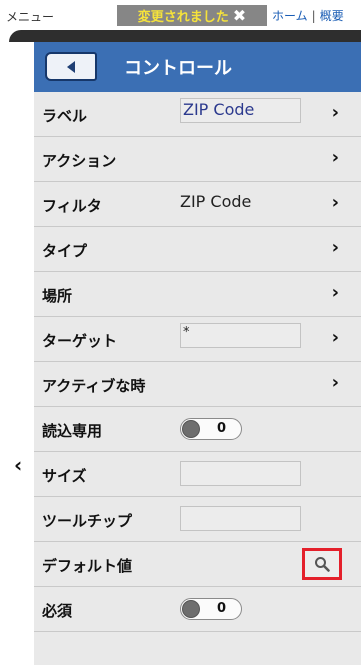 The width and height of the screenshot is (361, 665). What do you see at coordinates (332, 15) in the screenshot?
I see `overview-link: 概要` at bounding box center [332, 15].